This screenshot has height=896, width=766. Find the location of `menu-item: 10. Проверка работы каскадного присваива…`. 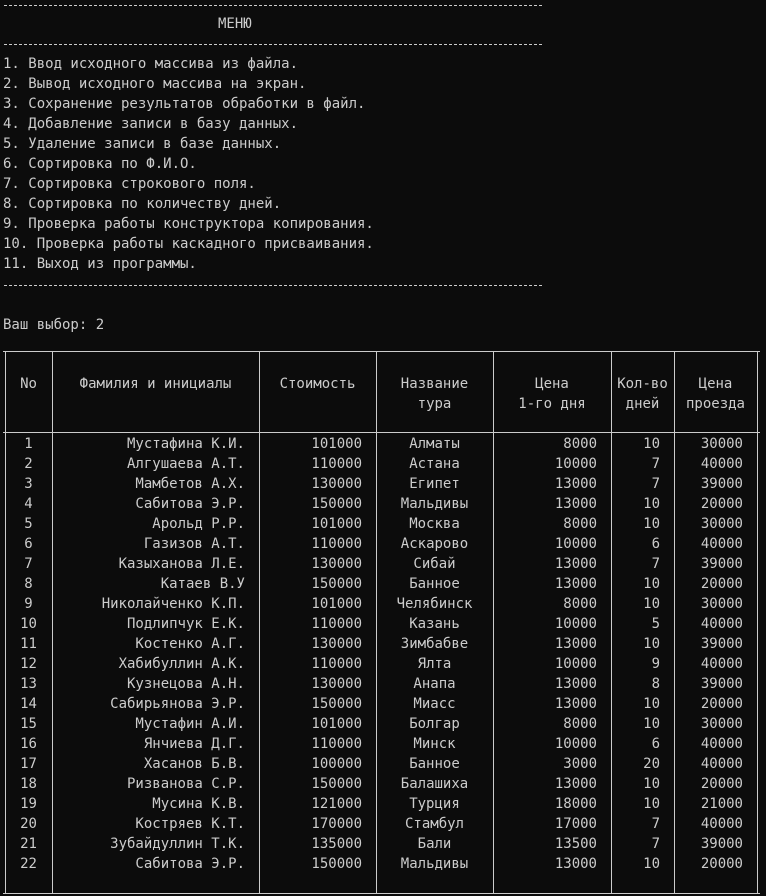

menu-item: 10. Проверка работы каскадного присваива… is located at coordinates (188, 244).